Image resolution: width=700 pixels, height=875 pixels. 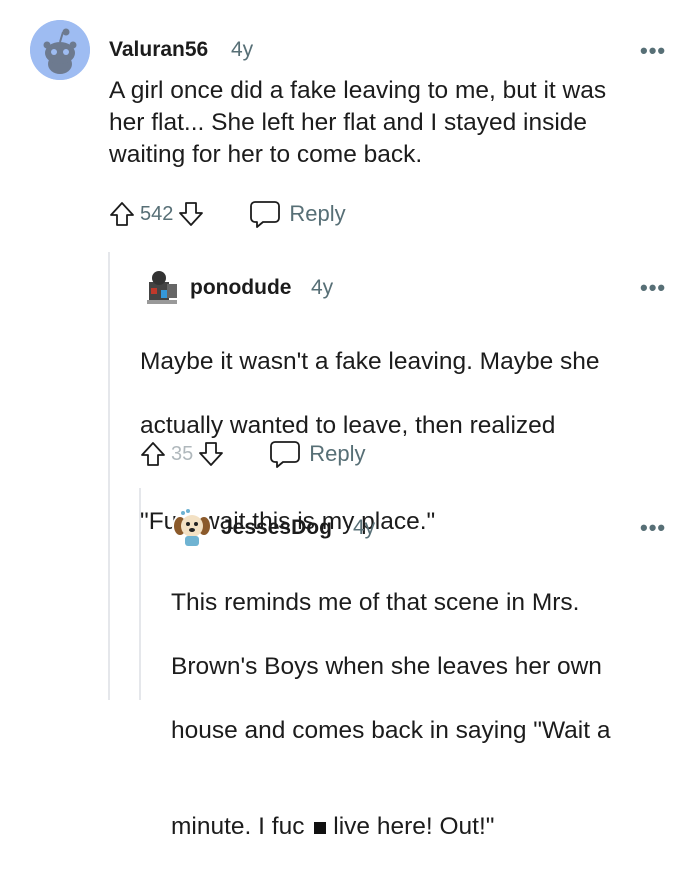 I want to click on vote-score: 35, so click(x=182, y=453).